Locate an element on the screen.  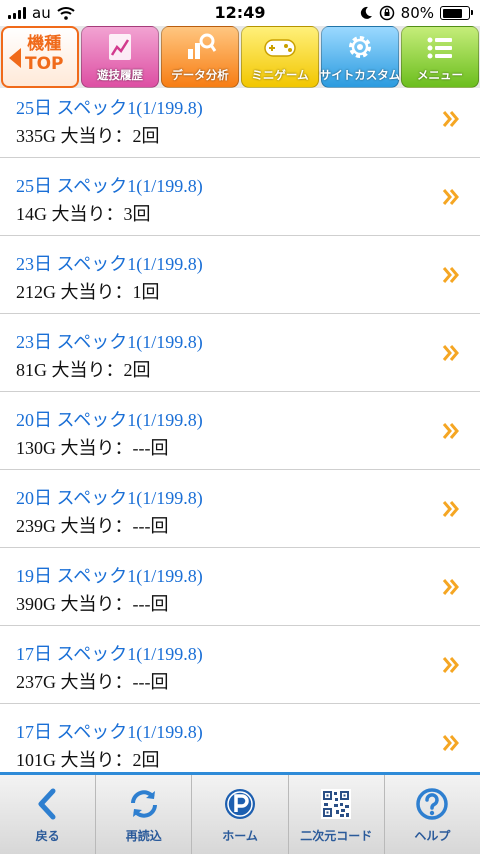
nav-data-analysis-label: データ分析 is located at coordinates (200, 75).